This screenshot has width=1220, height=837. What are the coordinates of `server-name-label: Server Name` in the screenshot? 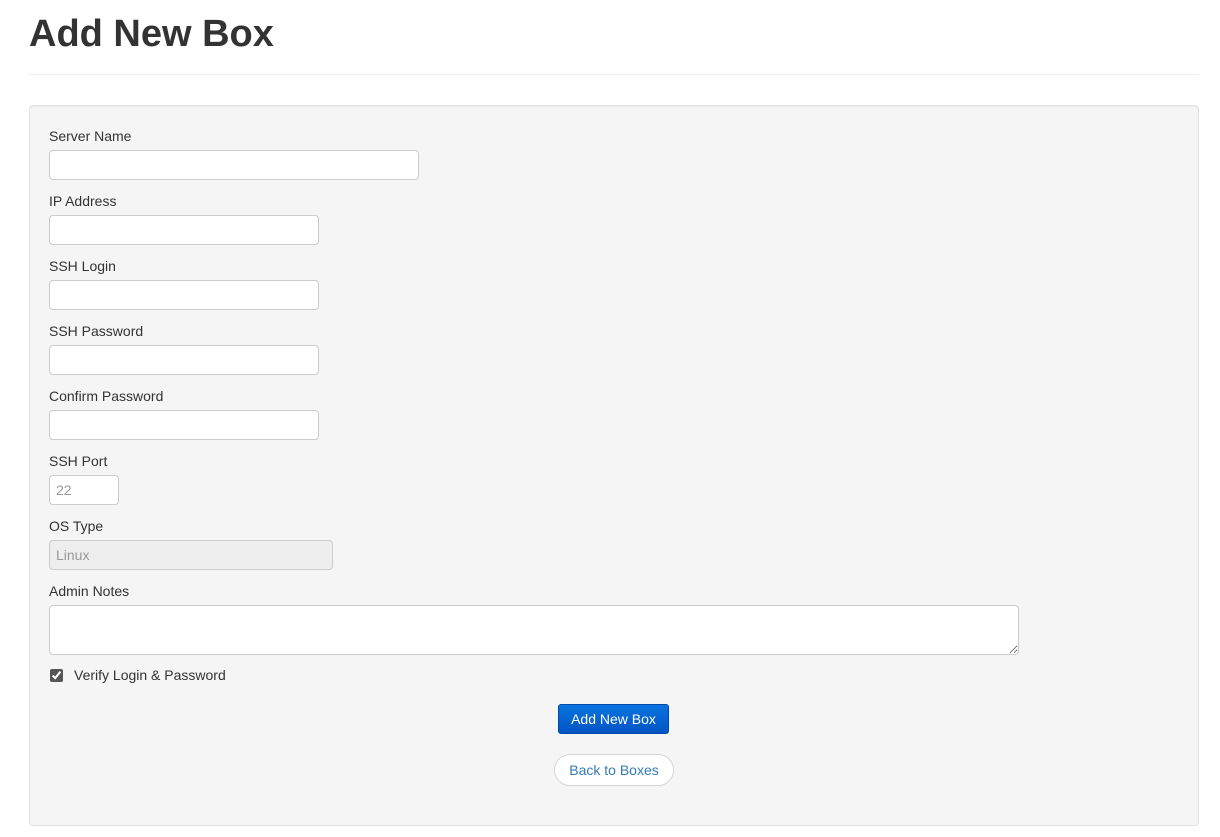 It's located at (90, 136).